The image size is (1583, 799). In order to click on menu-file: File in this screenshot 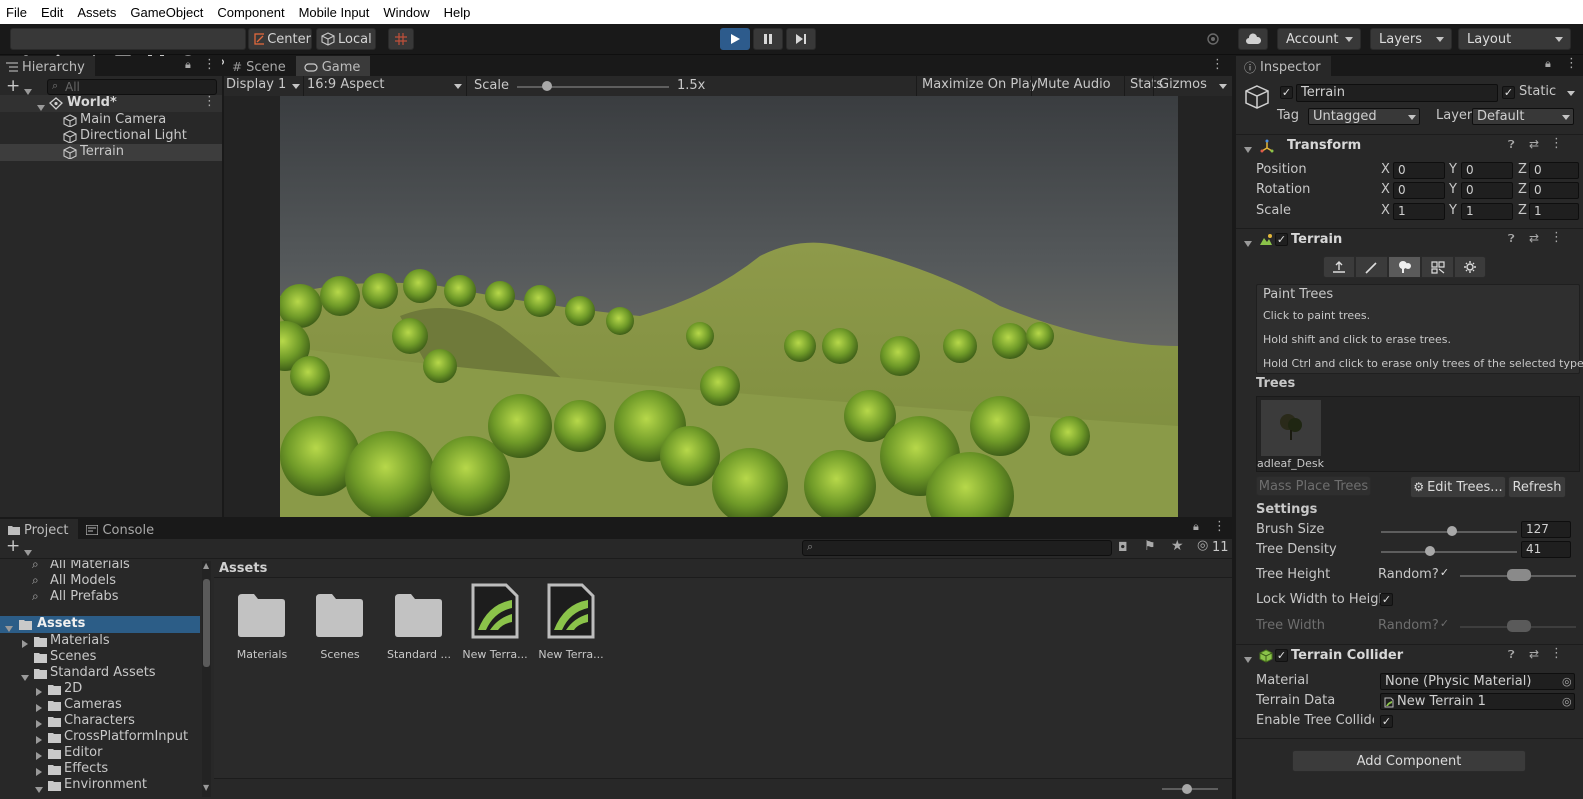, I will do `click(16, 12)`.